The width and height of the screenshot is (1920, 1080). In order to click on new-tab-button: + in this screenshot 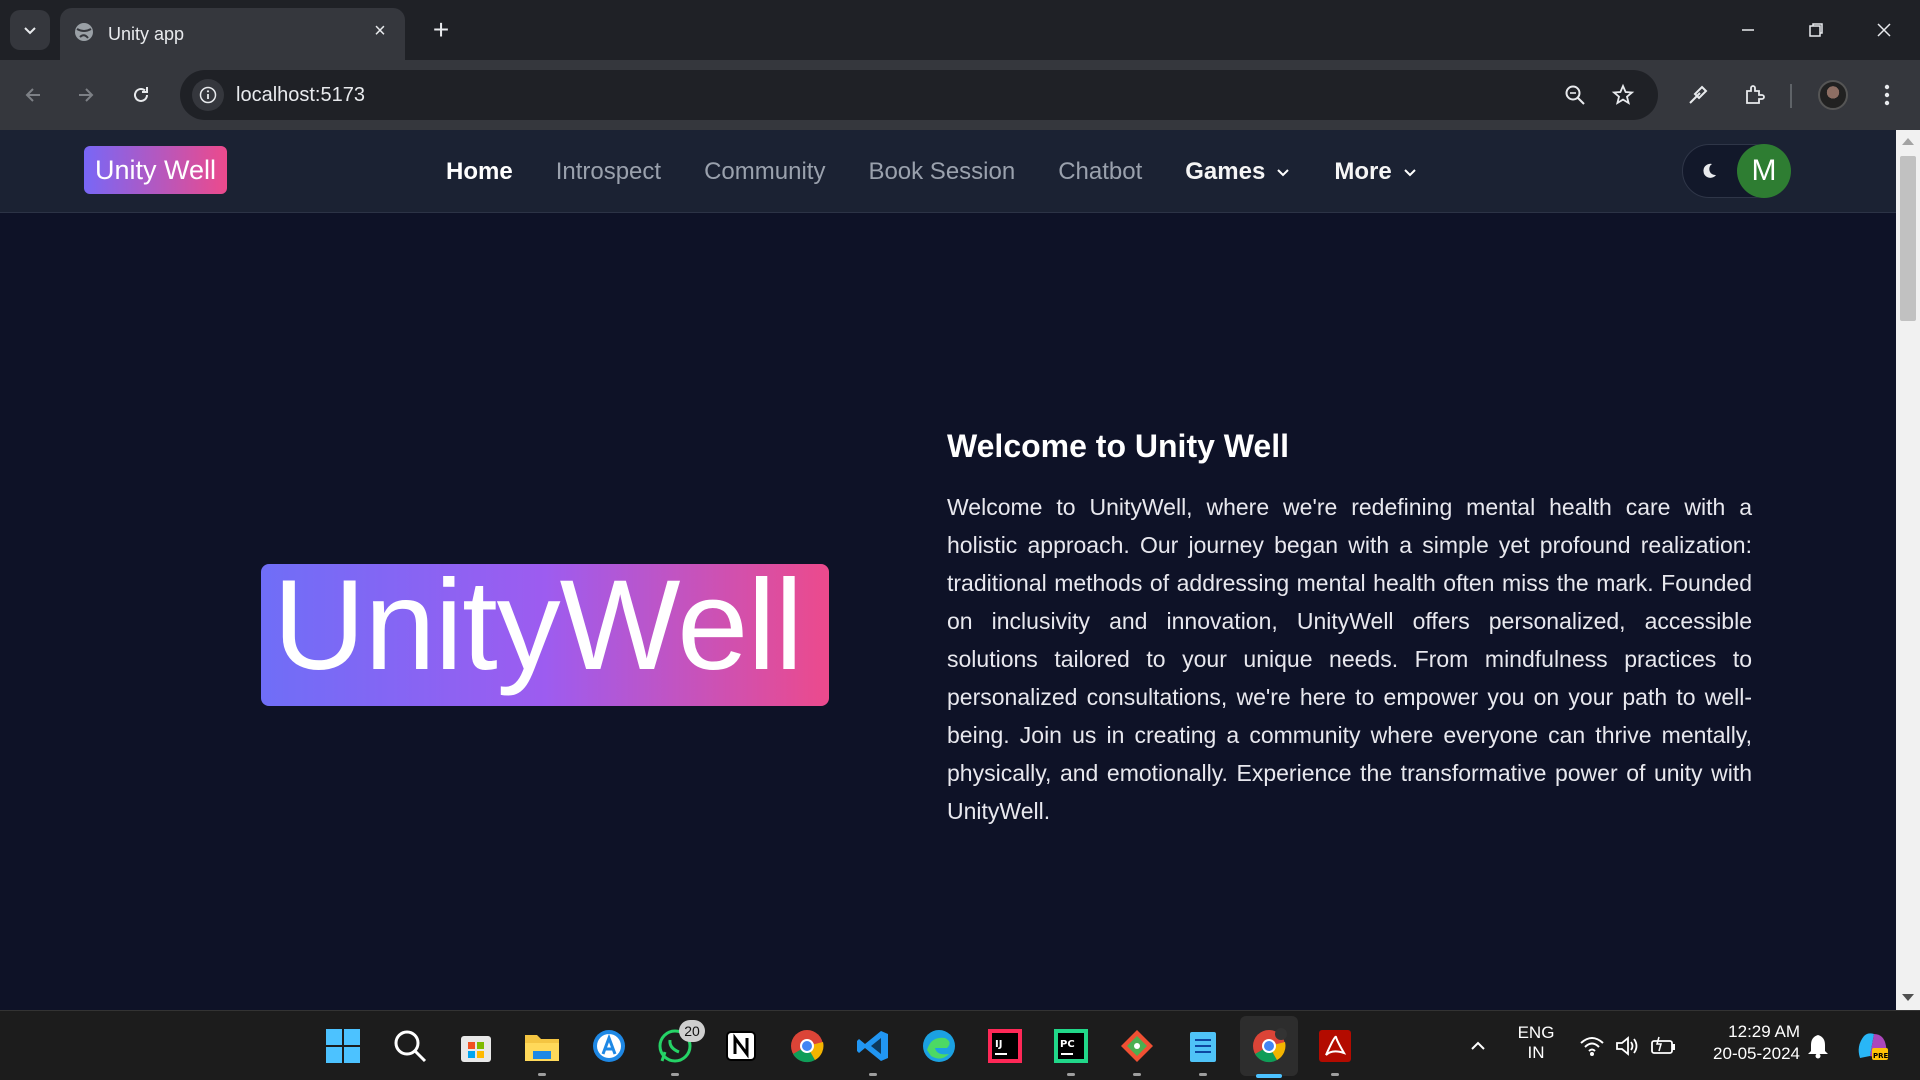, I will do `click(441, 30)`.